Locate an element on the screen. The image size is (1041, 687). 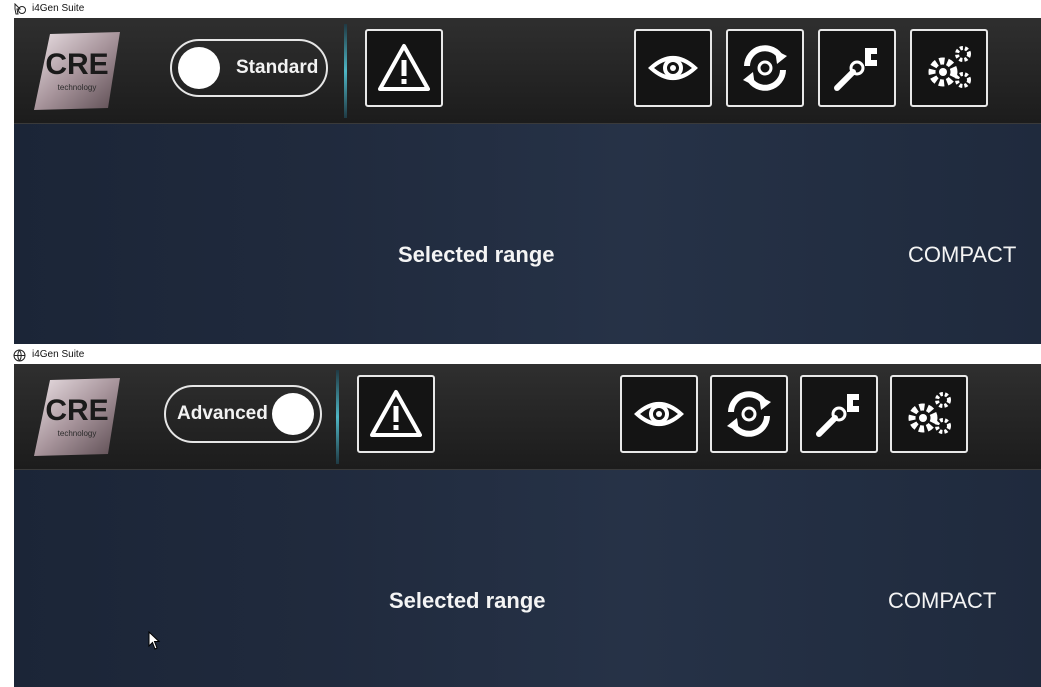
mouse-cursor-icon is located at coordinates (154, 640).